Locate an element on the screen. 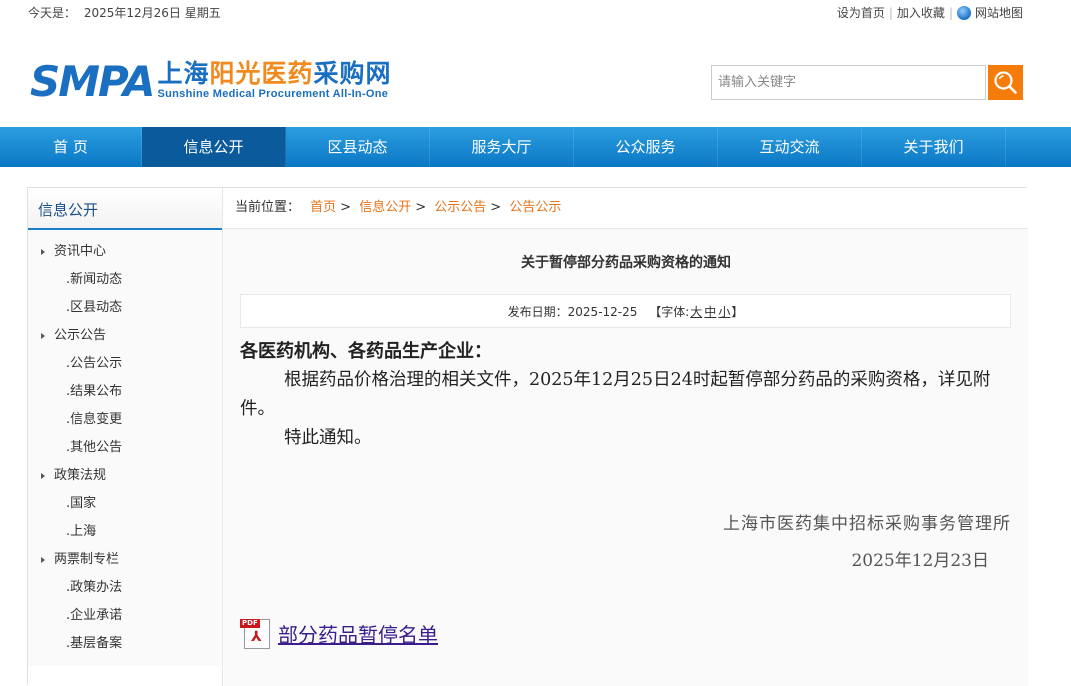  sidebar-item-policy-methods: .政策办法 is located at coordinates (125, 588).